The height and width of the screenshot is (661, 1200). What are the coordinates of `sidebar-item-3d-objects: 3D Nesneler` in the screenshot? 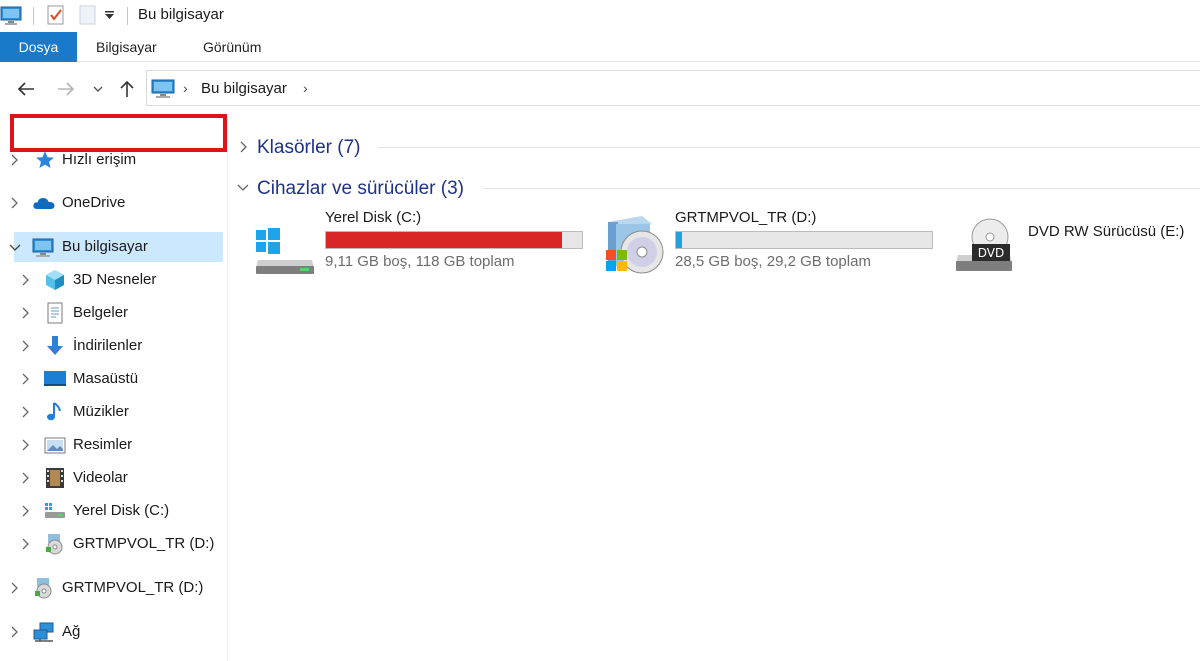 It's located at (113, 280).